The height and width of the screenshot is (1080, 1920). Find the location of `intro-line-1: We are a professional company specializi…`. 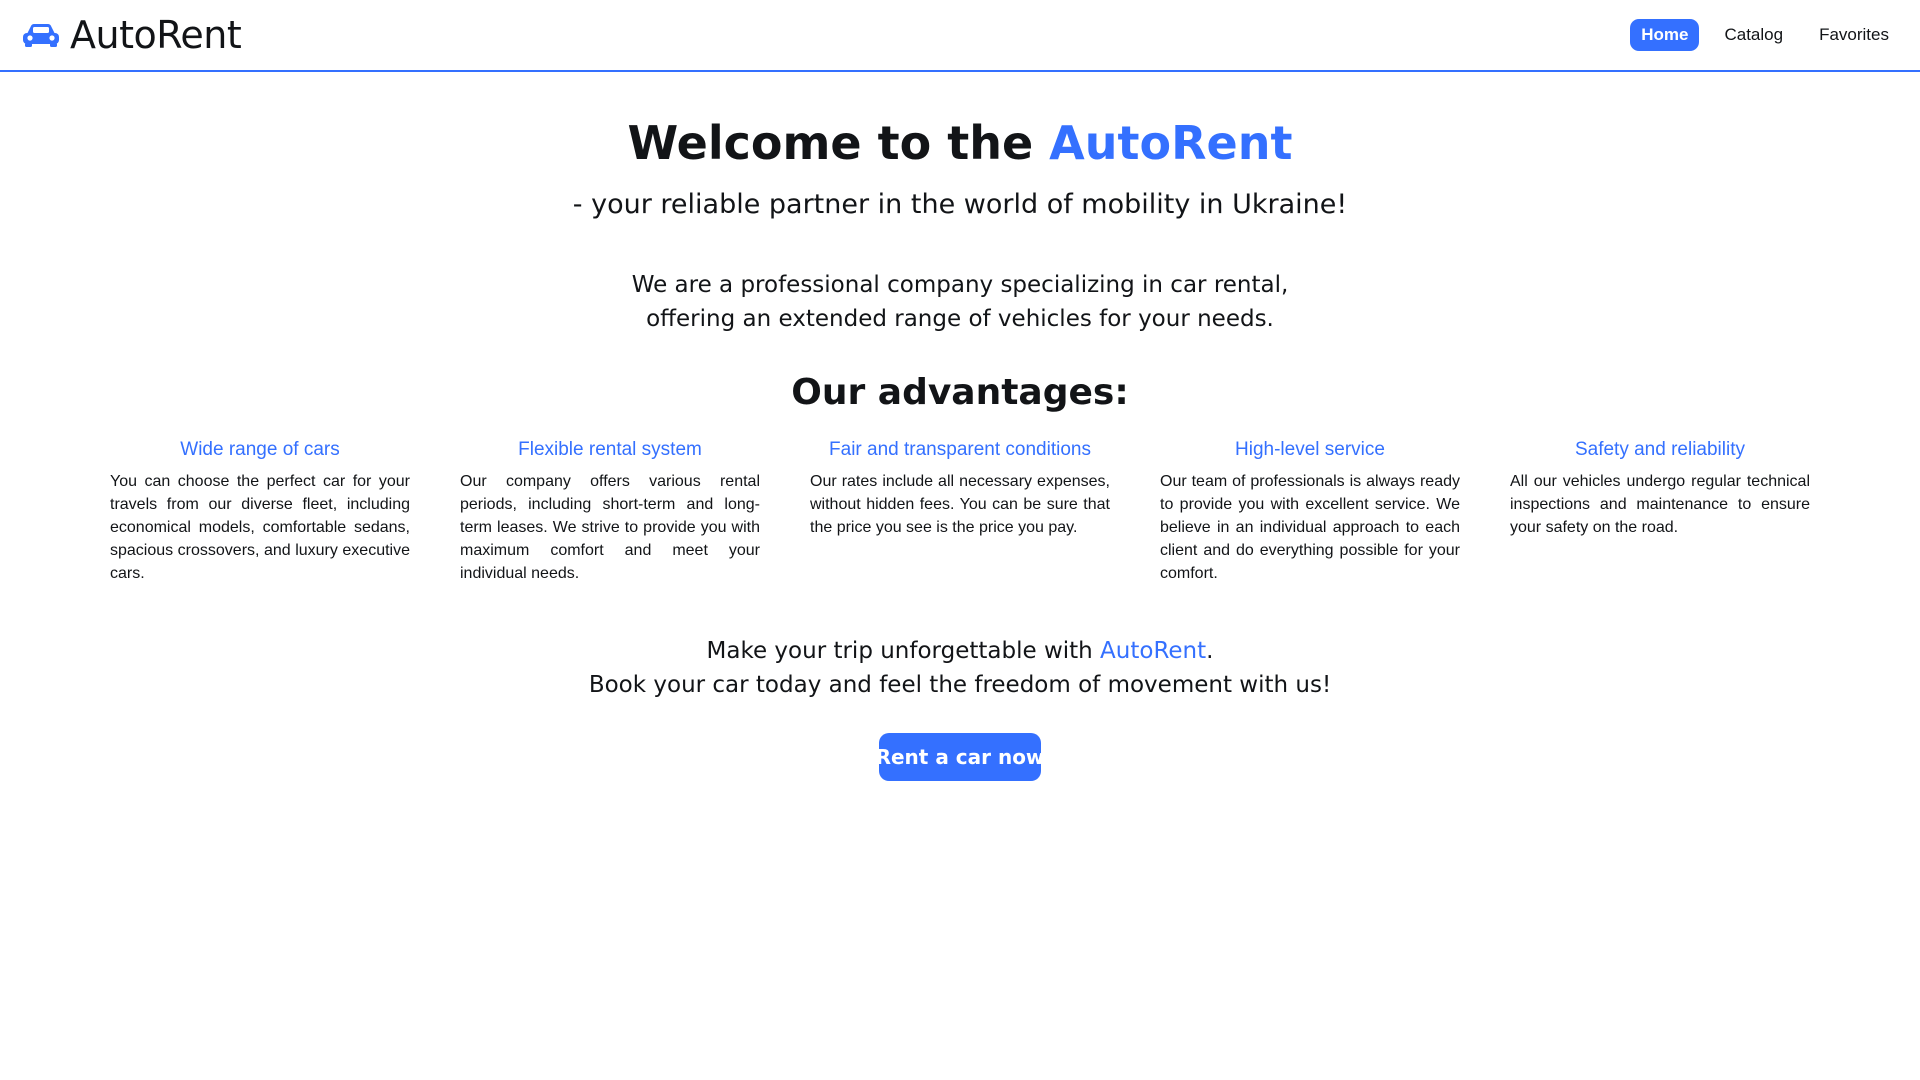

intro-line-1: We are a professional company specializi… is located at coordinates (960, 285).